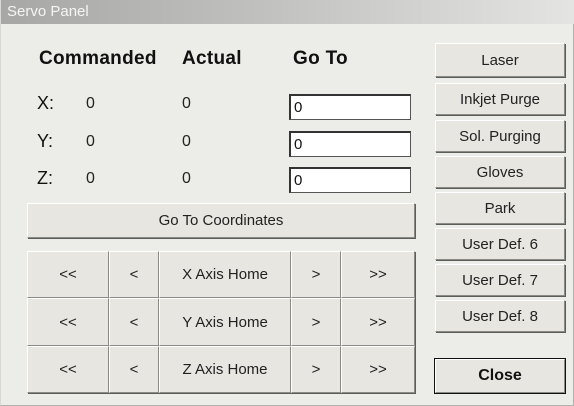  Describe the element at coordinates (90, 141) in the screenshot. I see `y-commanded-value: 0` at that location.